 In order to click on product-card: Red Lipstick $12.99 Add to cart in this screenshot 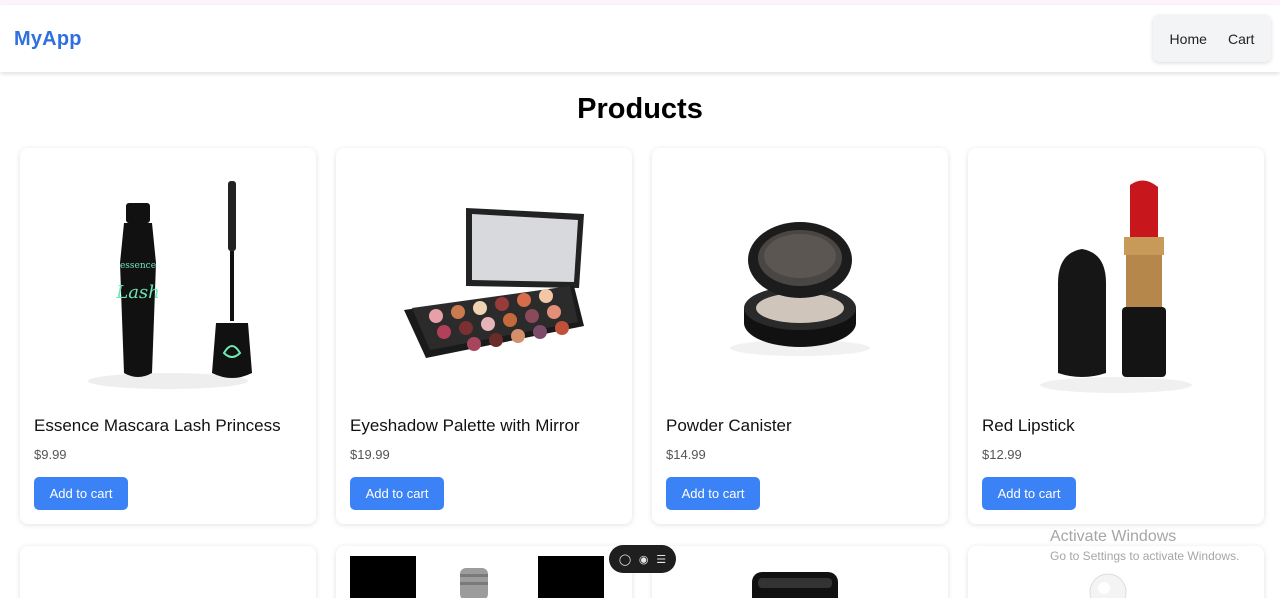, I will do `click(1116, 336)`.